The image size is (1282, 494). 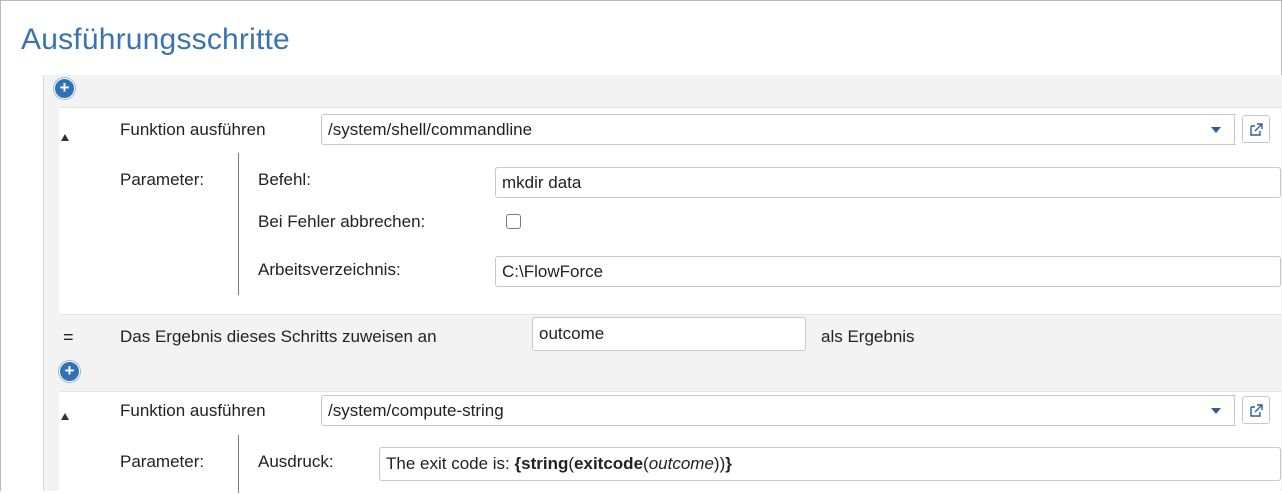 I want to click on expression-function-exitcode: exitcode, so click(x=609, y=463).